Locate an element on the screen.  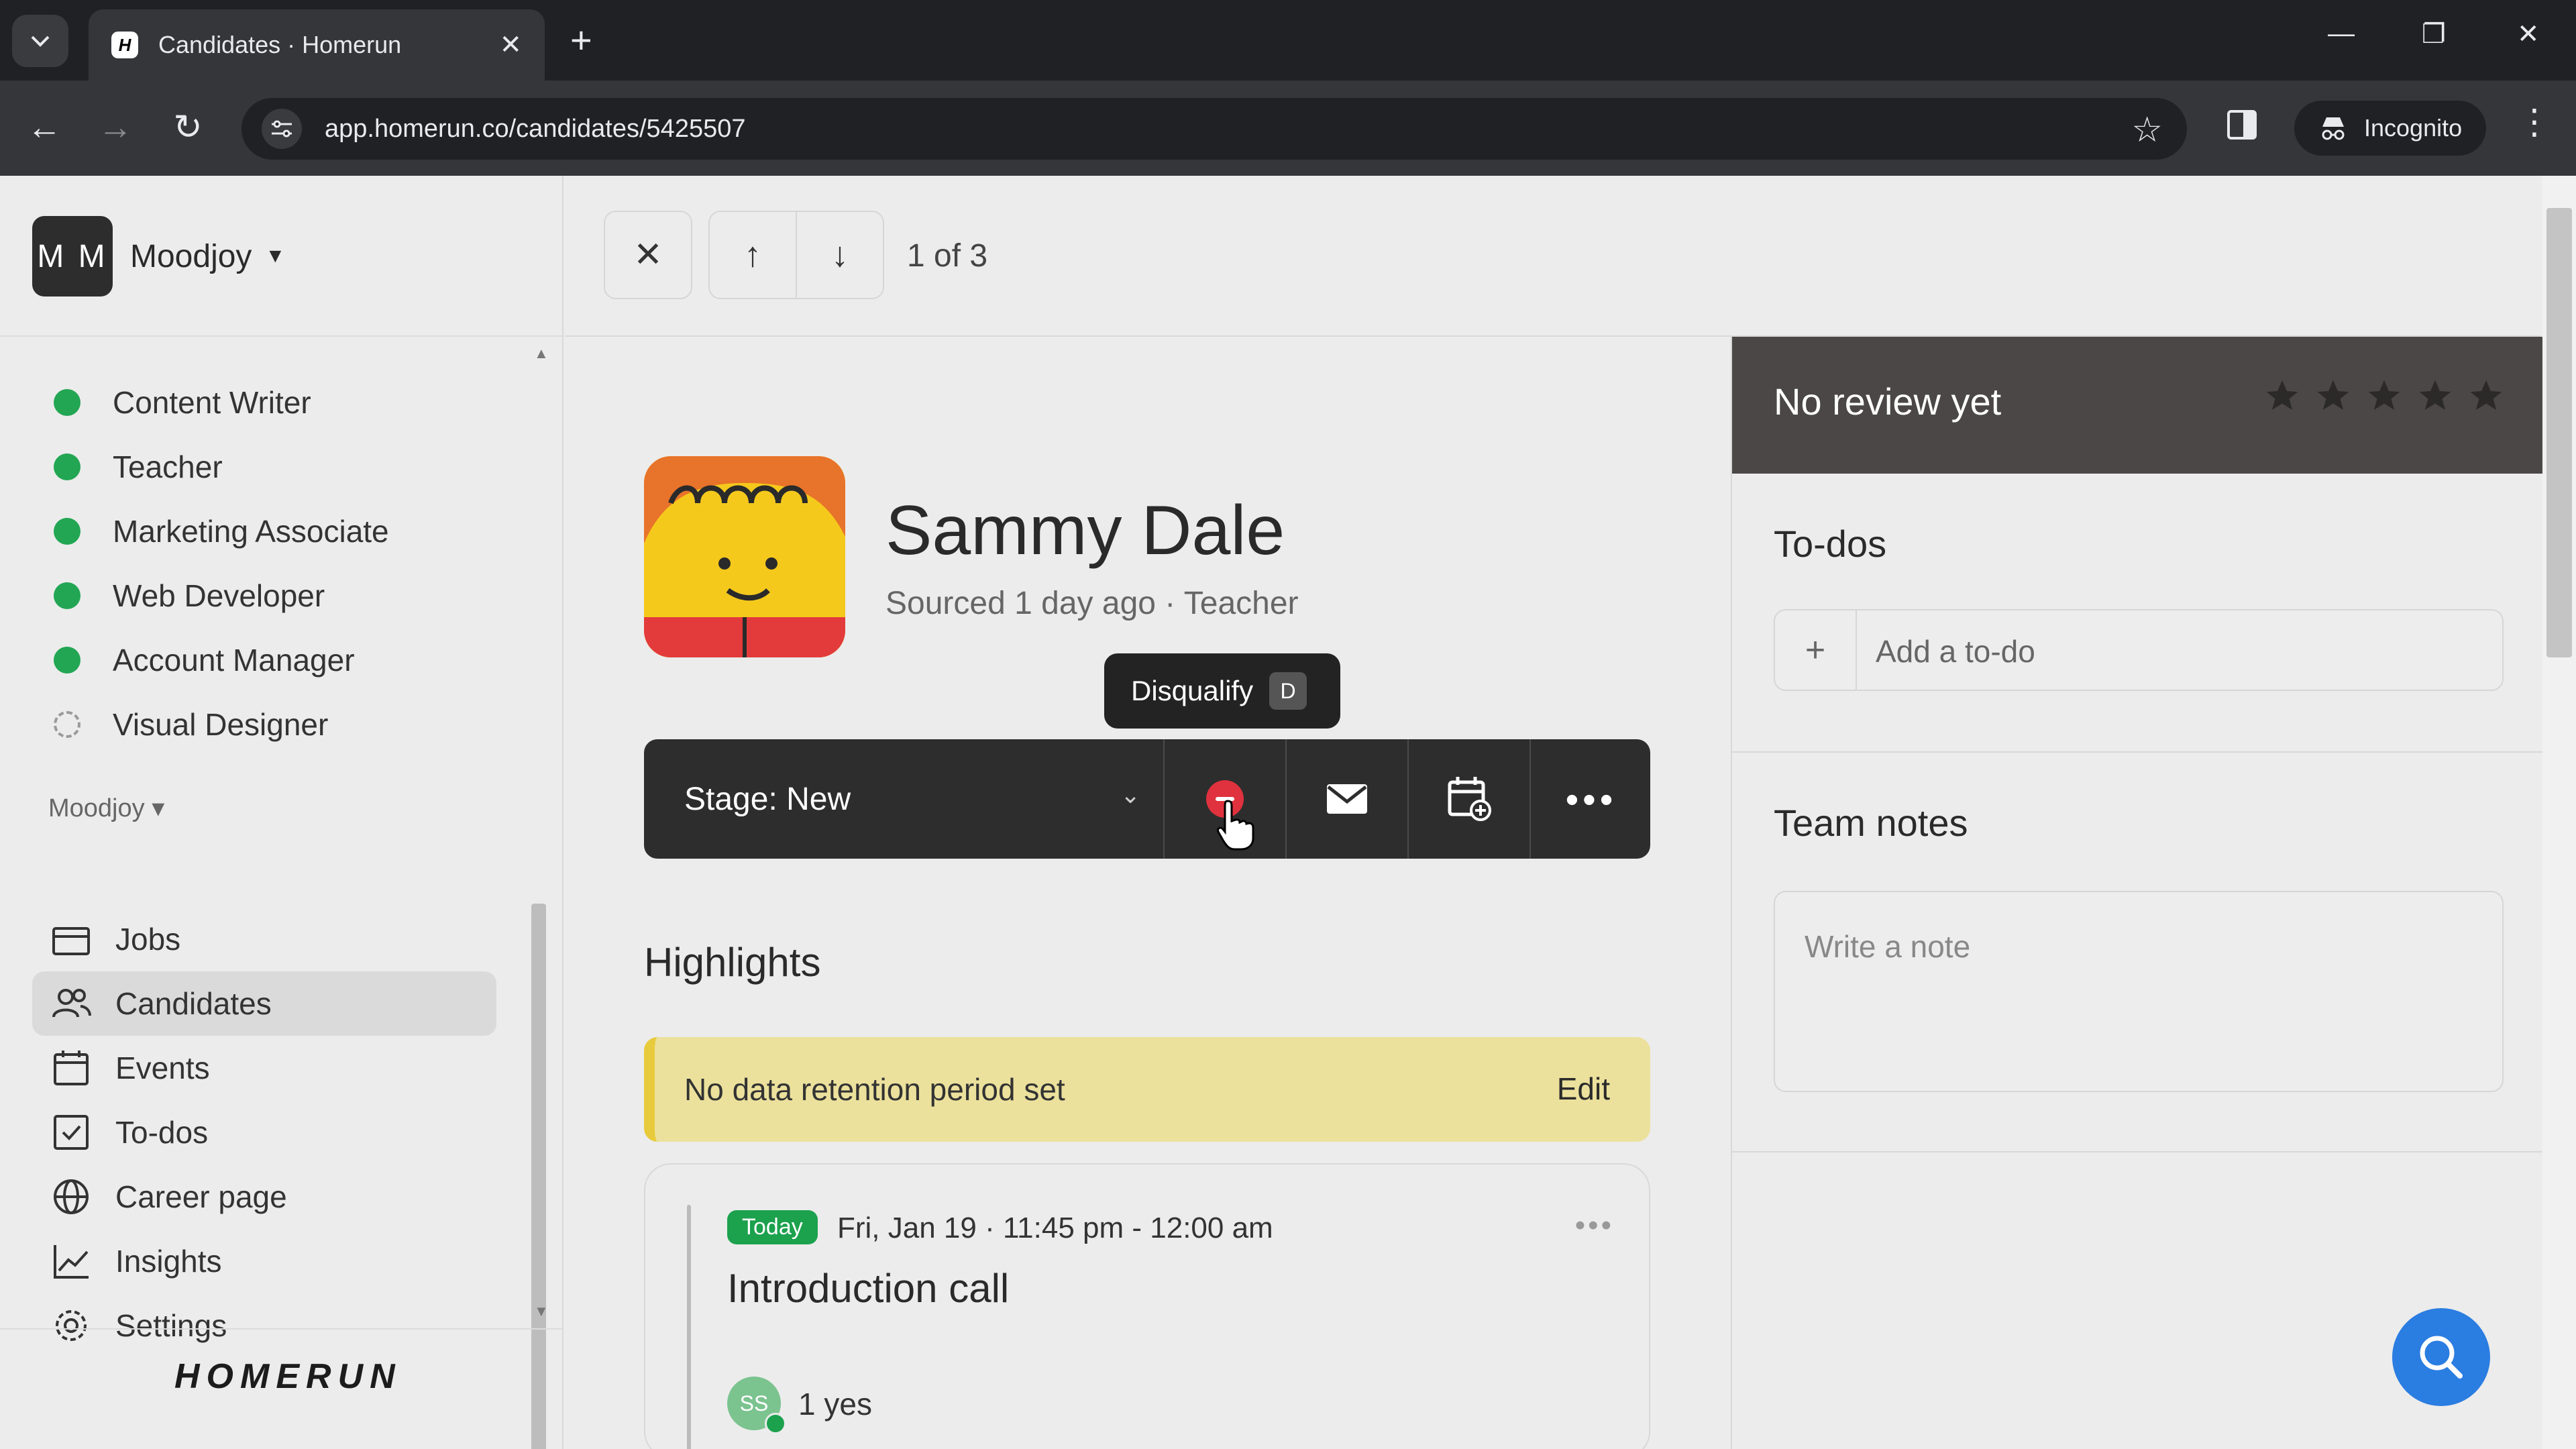
job-label: Visual Designer is located at coordinates (221, 724).